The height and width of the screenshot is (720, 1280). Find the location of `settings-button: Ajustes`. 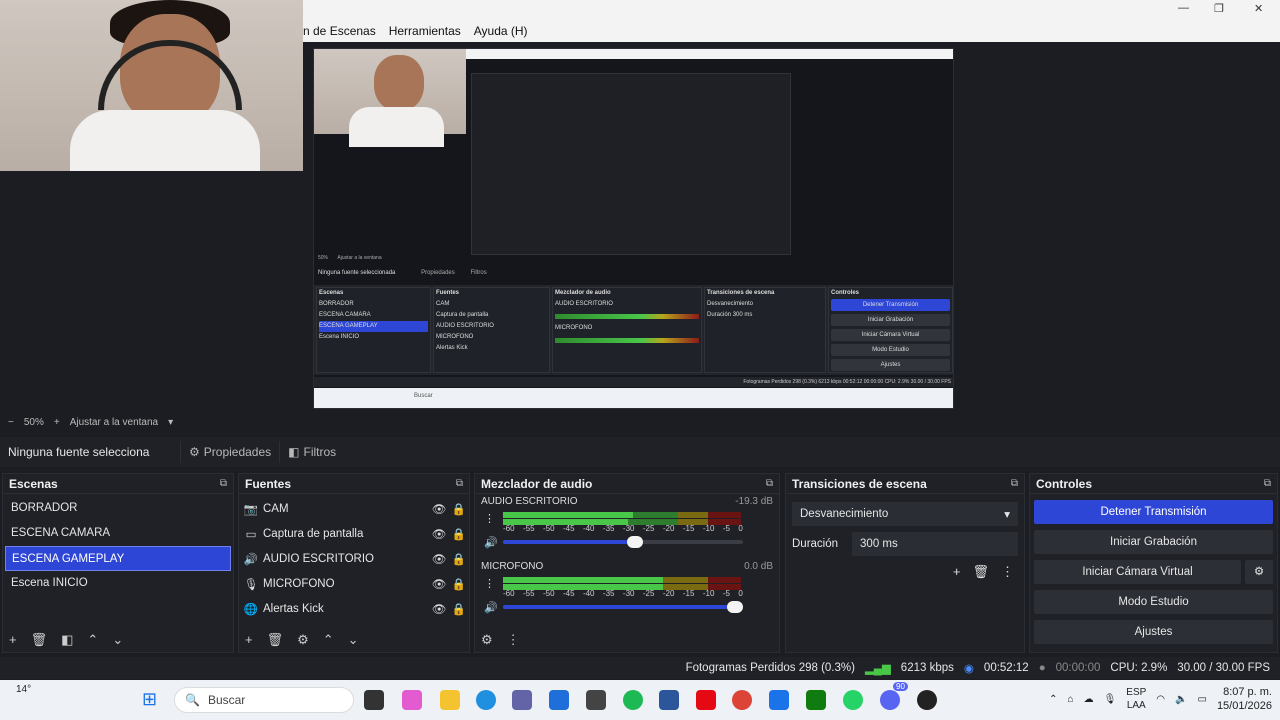

settings-button: Ajustes is located at coordinates (1153, 632).